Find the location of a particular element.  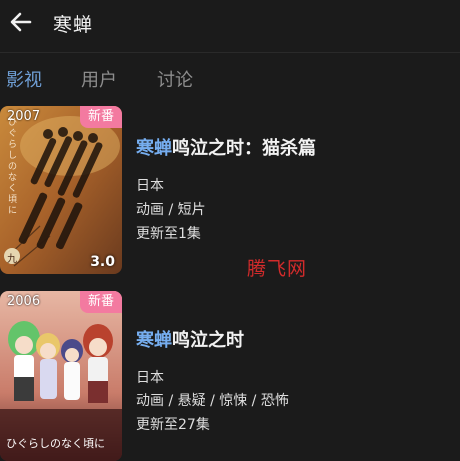

tab-discussion: 讨论 is located at coordinates (175, 79).